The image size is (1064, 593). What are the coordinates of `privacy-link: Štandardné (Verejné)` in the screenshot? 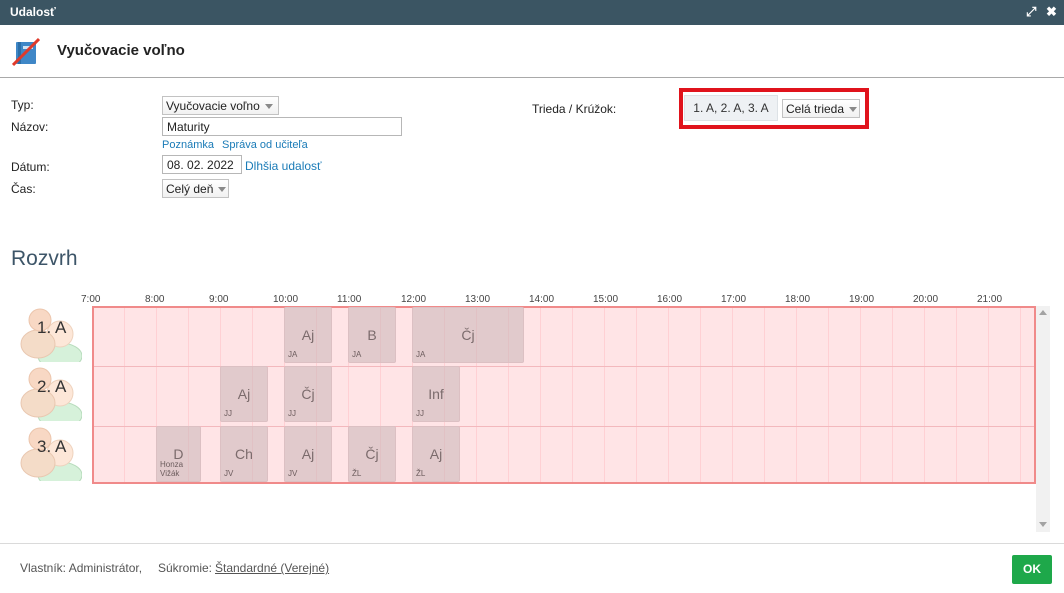 It's located at (272, 568).